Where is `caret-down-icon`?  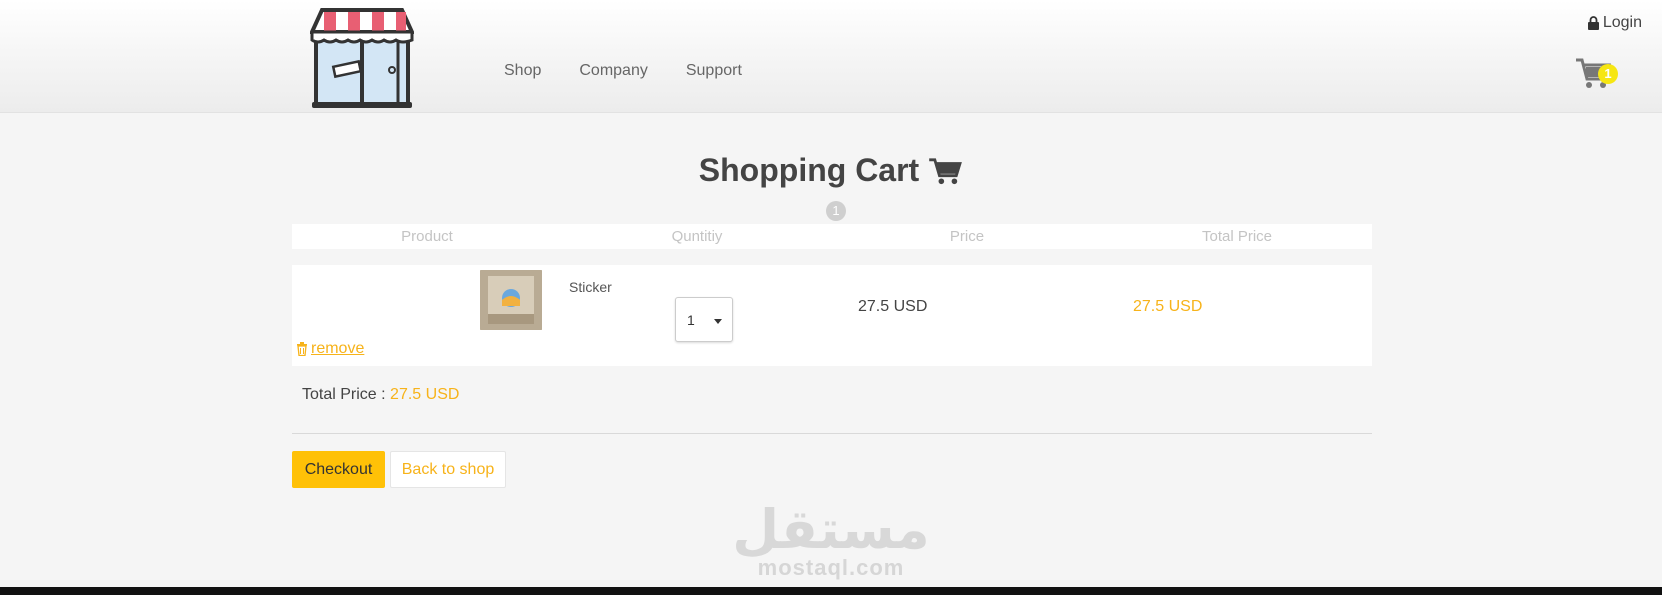 caret-down-icon is located at coordinates (718, 321).